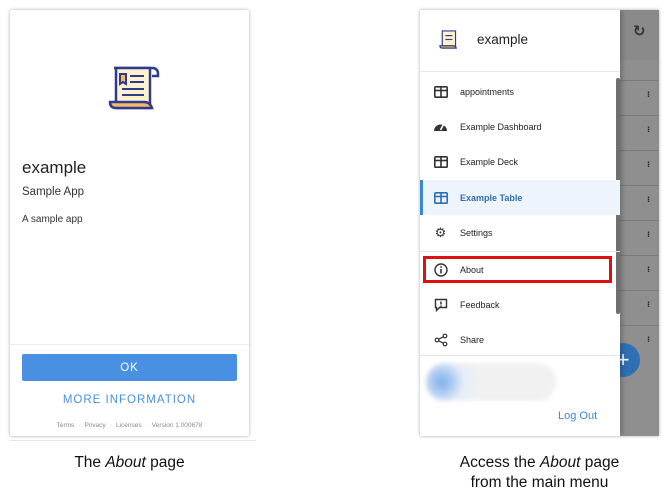 The image size is (666, 504). What do you see at coordinates (54, 167) in the screenshot?
I see `app-name: example` at bounding box center [54, 167].